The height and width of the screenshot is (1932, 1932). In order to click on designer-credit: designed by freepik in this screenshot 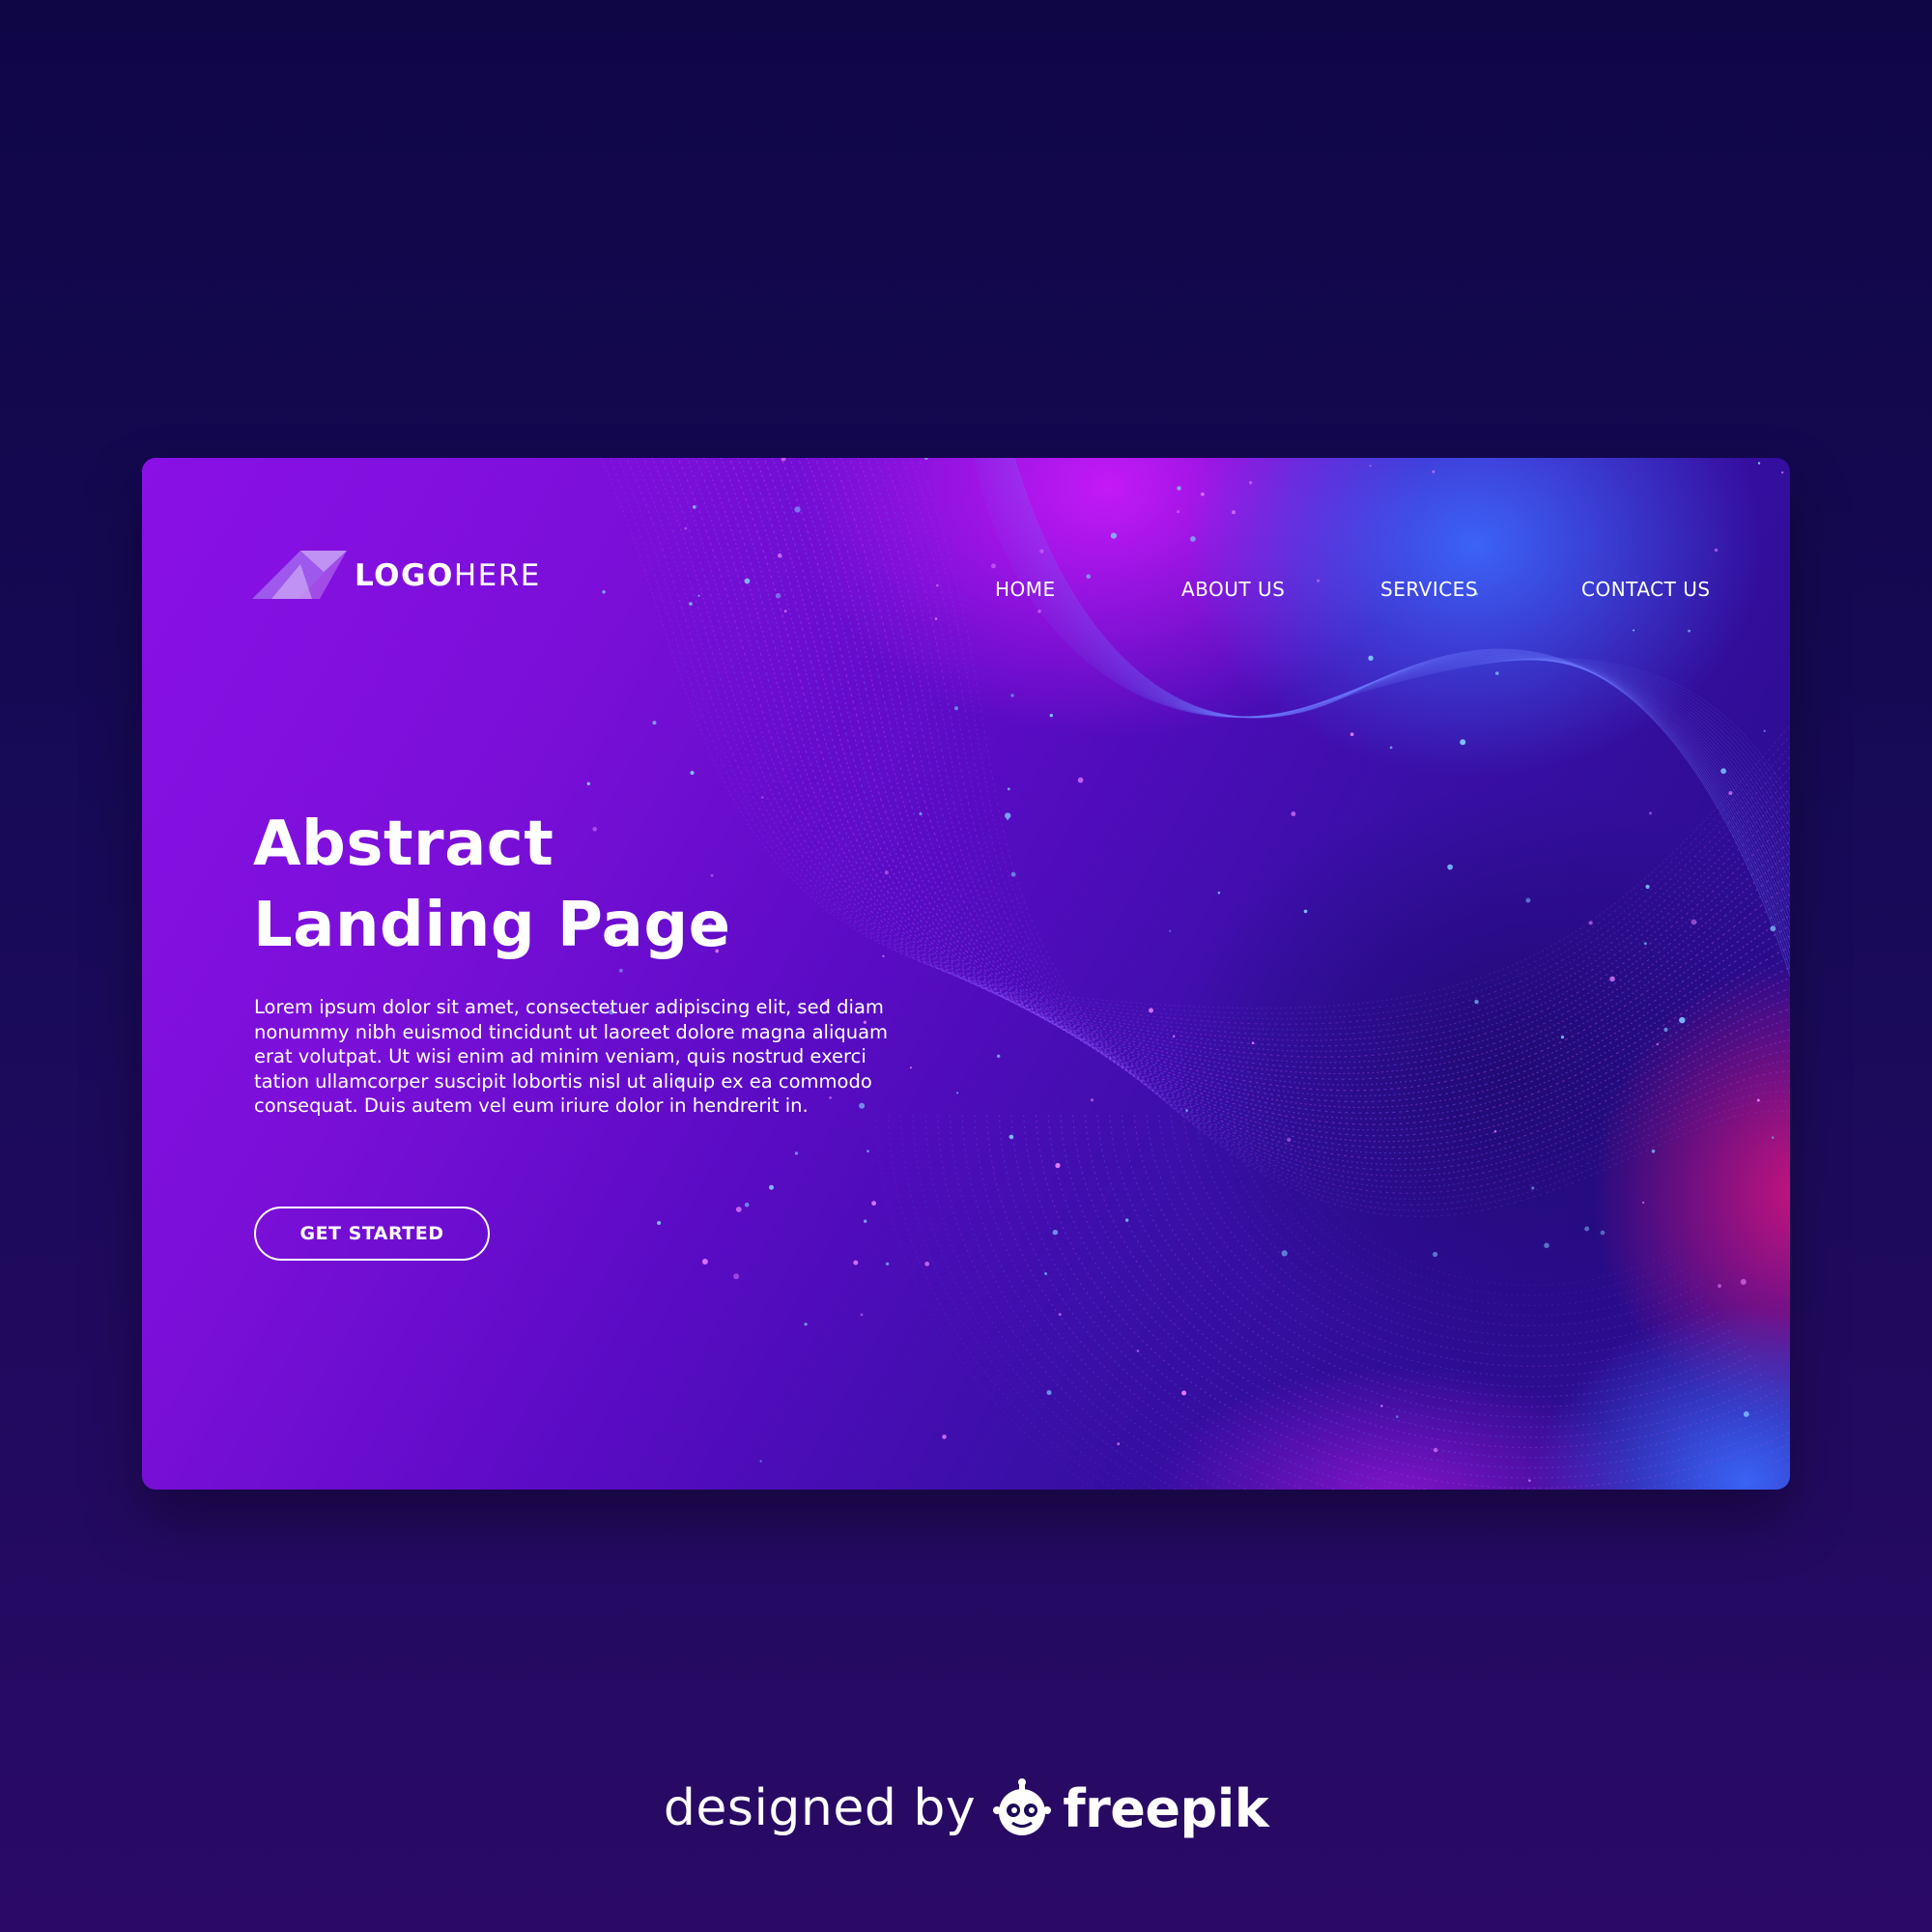, I will do `click(966, 1808)`.